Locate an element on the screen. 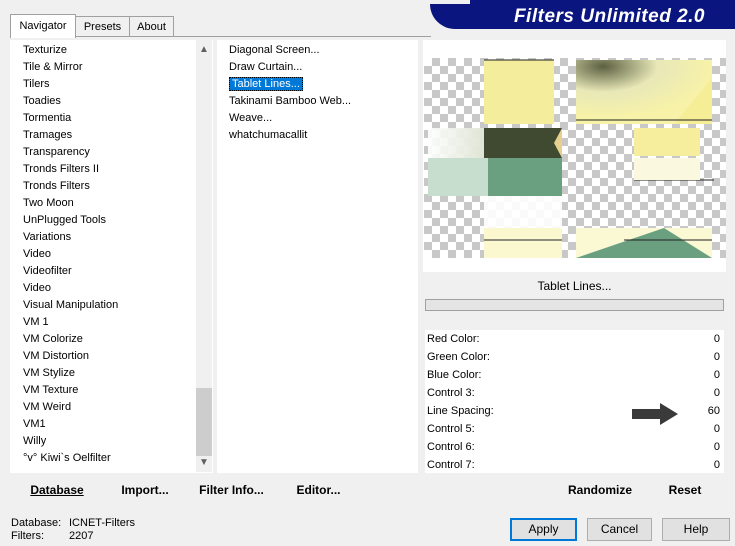 The height and width of the screenshot is (546, 735). help-button: Help is located at coordinates (696, 529).